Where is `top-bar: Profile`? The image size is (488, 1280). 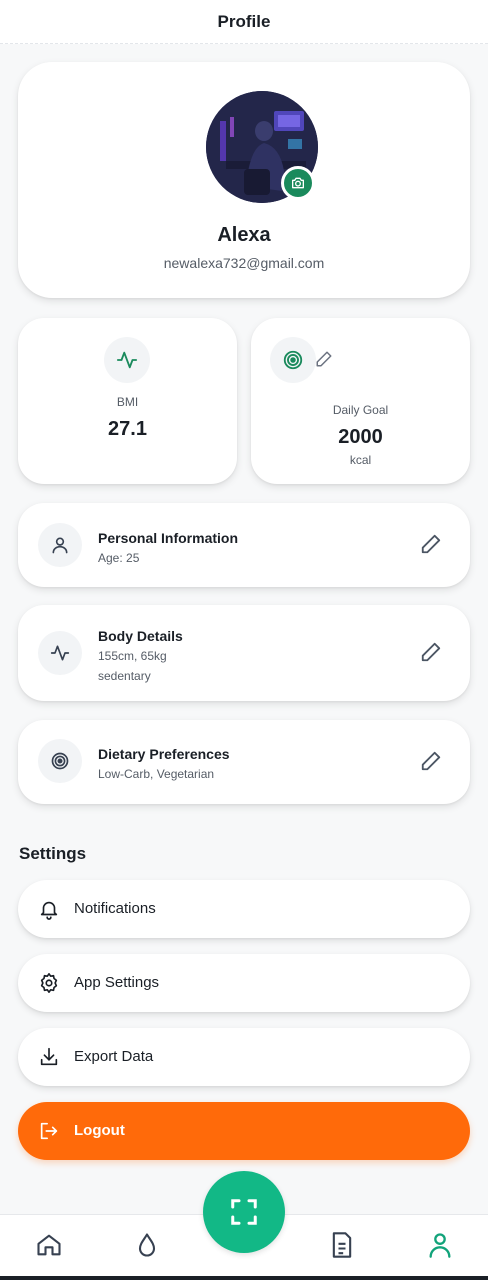 top-bar: Profile is located at coordinates (244, 22).